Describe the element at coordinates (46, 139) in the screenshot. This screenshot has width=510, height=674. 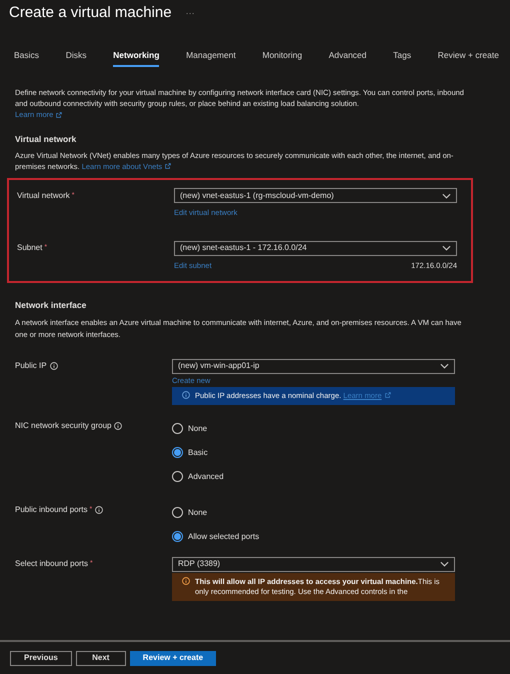
I see `section-heading: Virtual network` at that location.